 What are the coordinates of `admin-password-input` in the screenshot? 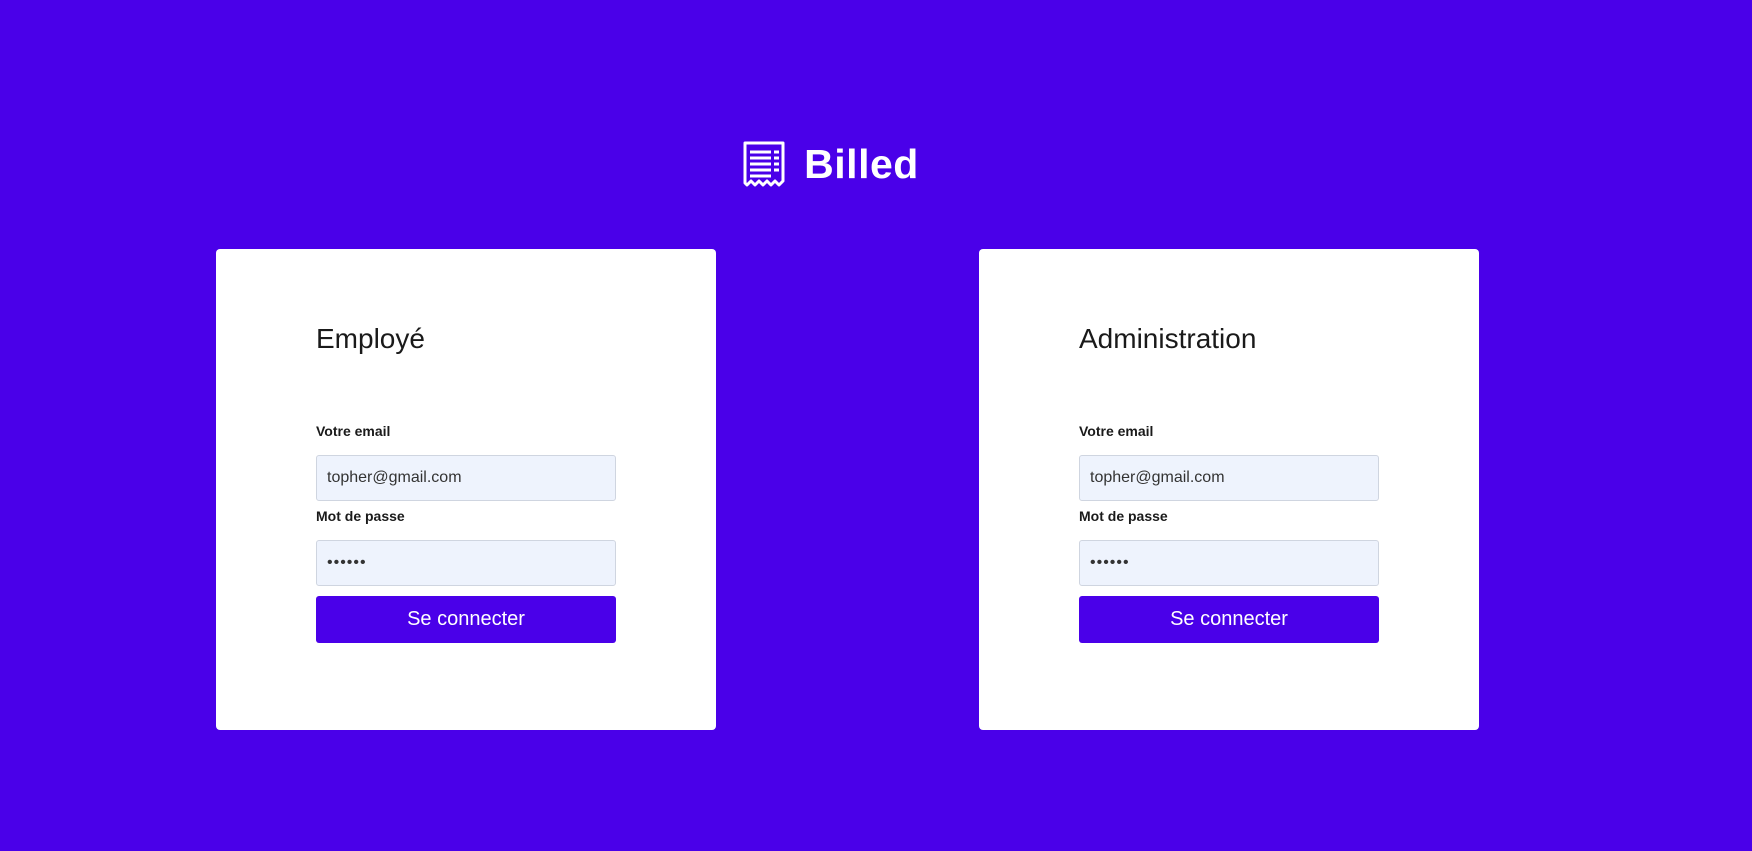 It's located at (1229, 563).